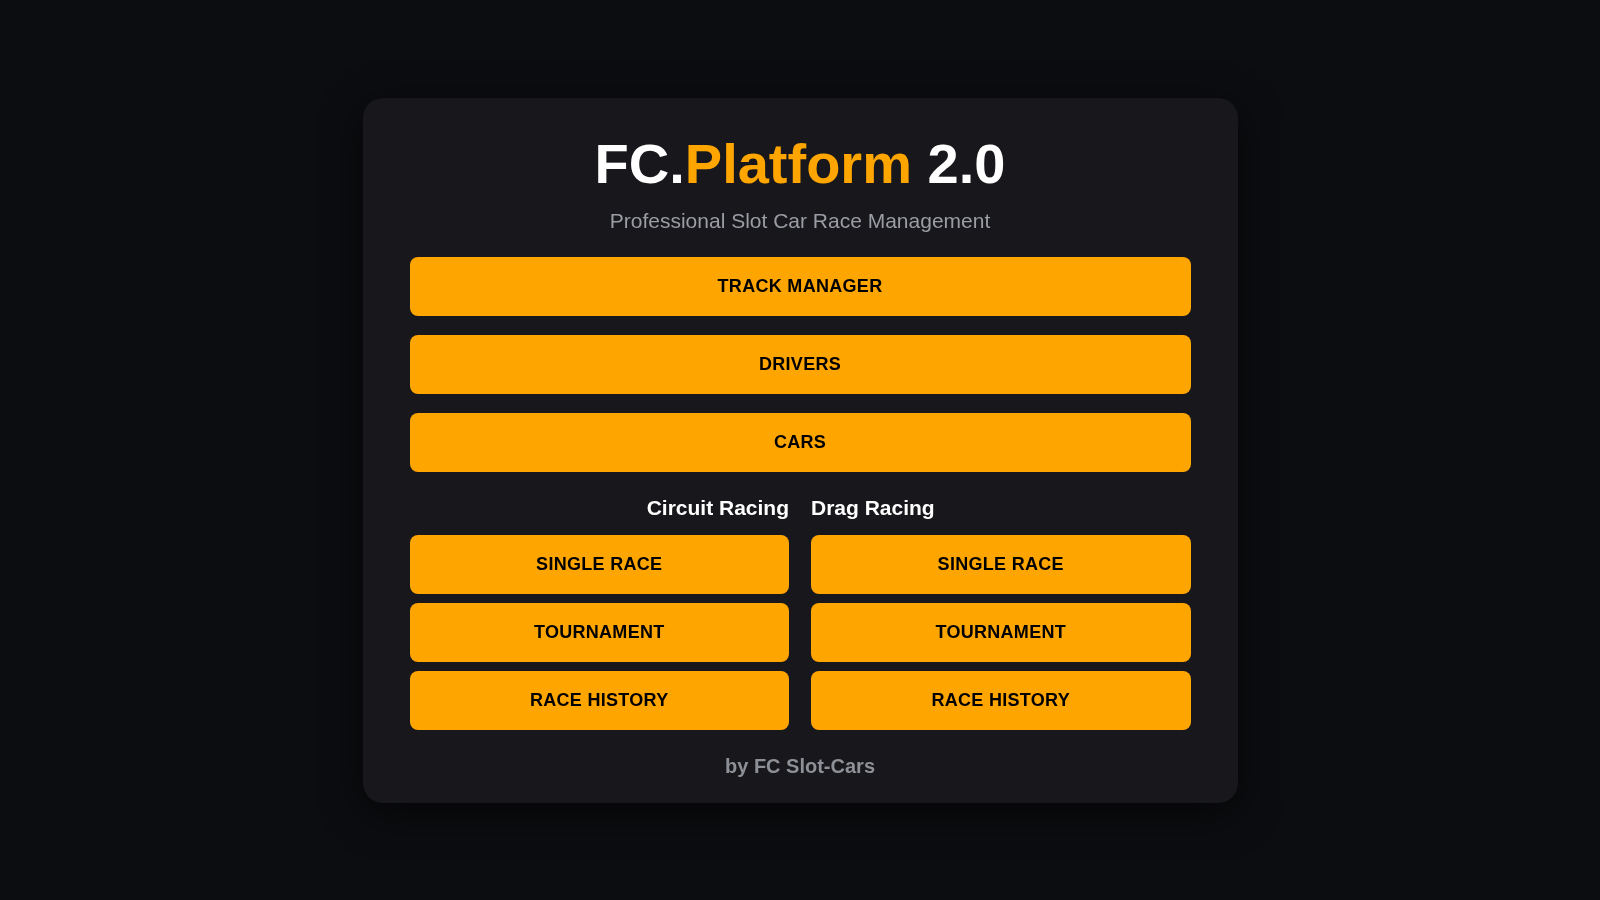  What do you see at coordinates (800, 364) in the screenshot?
I see `menu-button: DRIVERS` at bounding box center [800, 364].